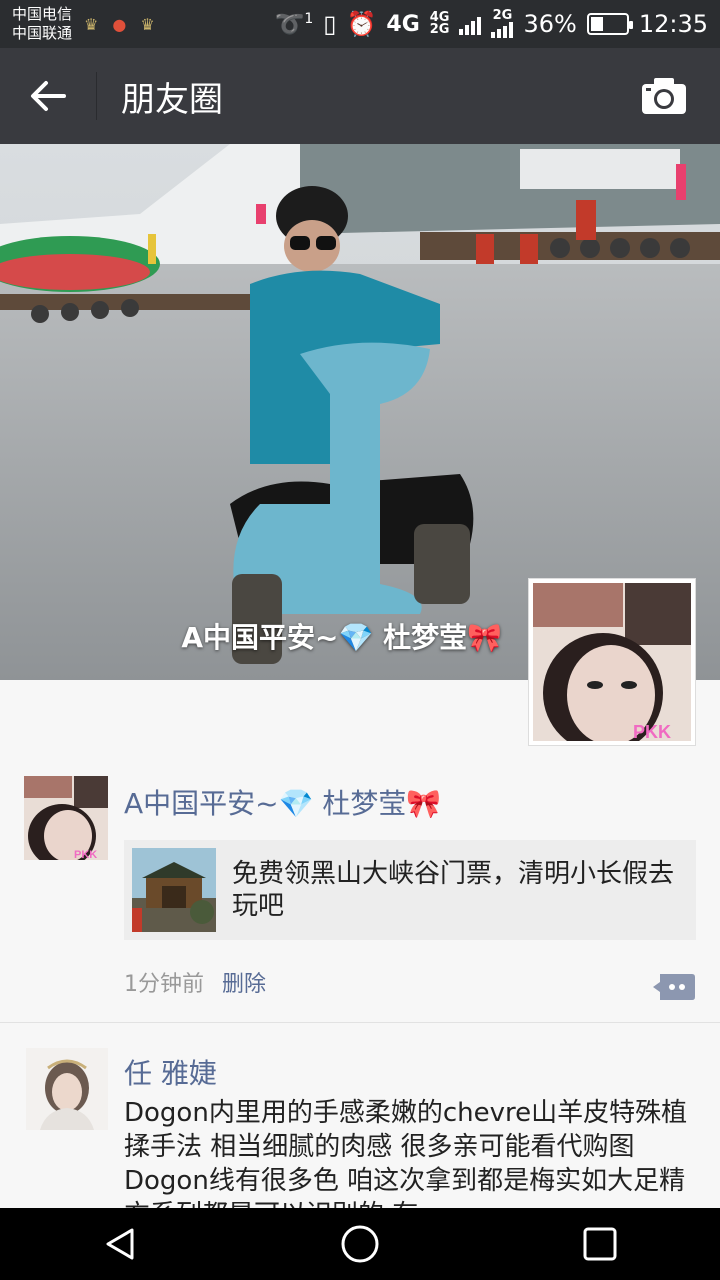 Image resolution: width=720 pixels, height=1280 pixels. I want to click on title-divider, so click(96, 96).